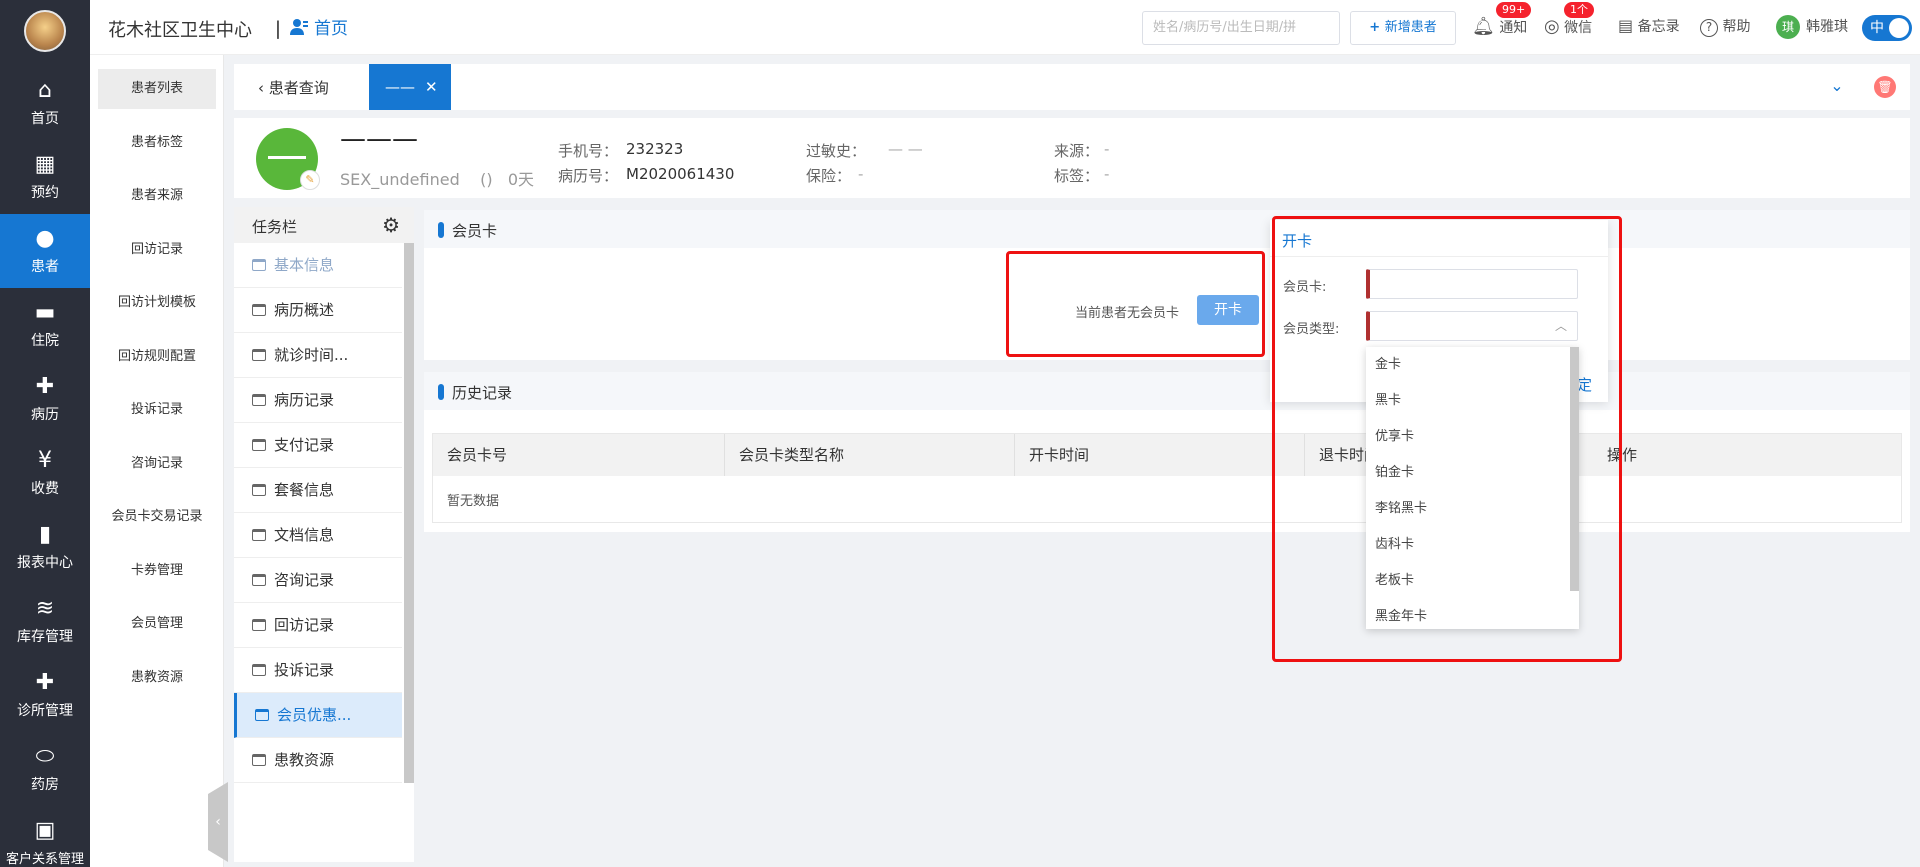  I want to click on task-item: 病历概述, so click(318, 310).